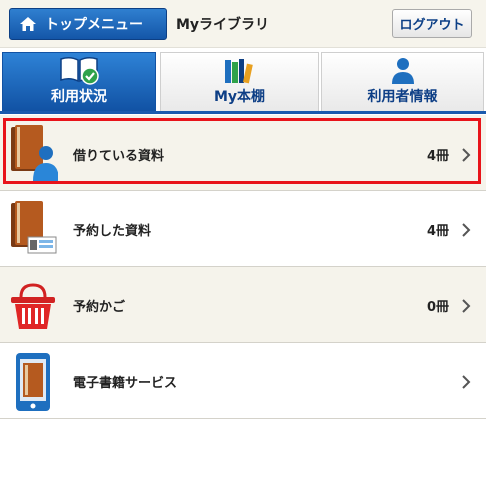 This screenshot has width=486, height=500. I want to click on reserved-books-icon, so click(34, 227).